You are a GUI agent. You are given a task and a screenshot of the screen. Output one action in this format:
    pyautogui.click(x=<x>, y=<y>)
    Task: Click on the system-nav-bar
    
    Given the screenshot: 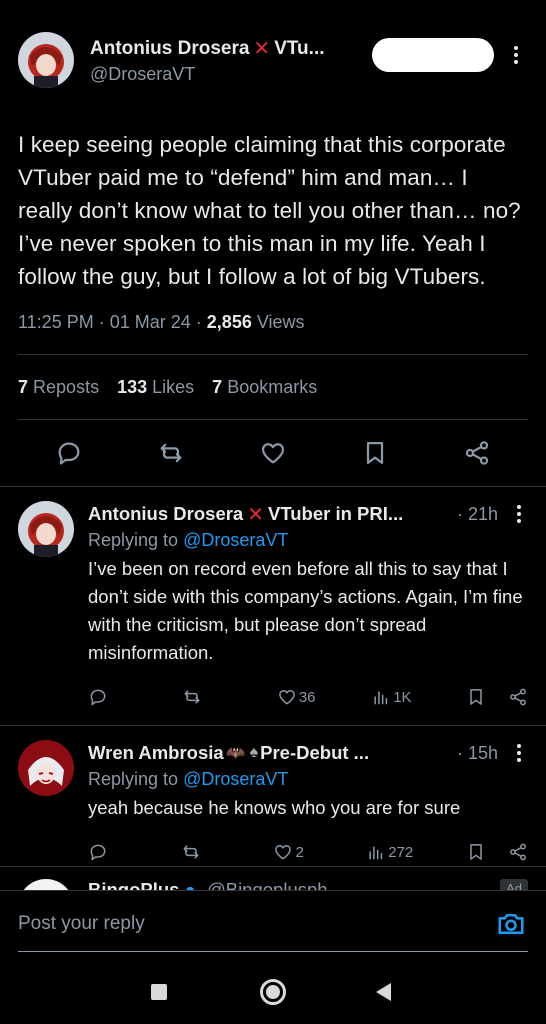 What is the action you would take?
    pyautogui.click(x=273, y=993)
    